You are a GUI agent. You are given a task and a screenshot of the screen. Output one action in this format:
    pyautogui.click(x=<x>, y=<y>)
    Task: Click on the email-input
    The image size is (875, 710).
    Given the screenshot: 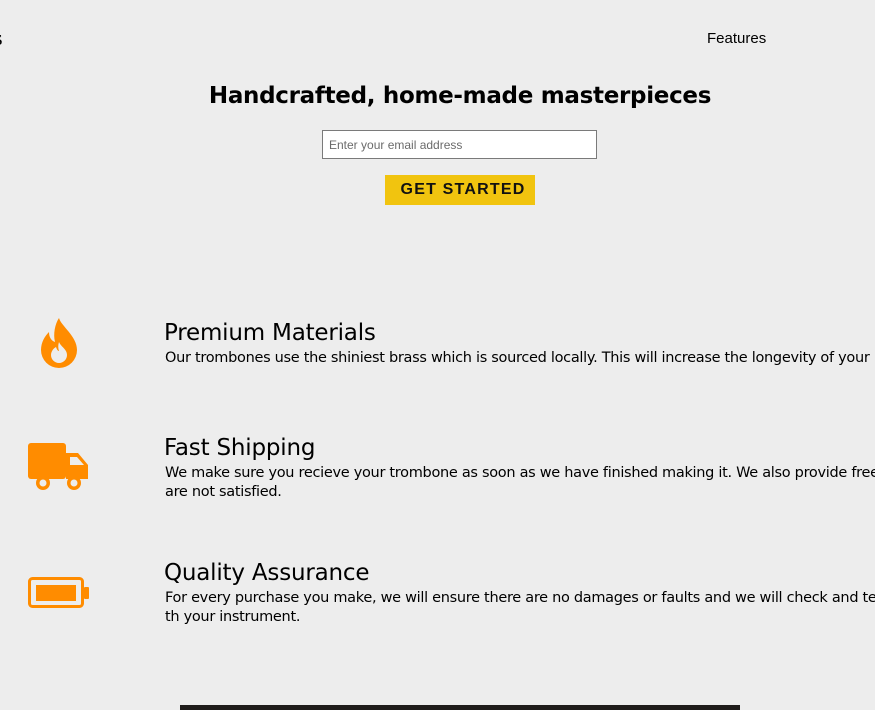 What is the action you would take?
    pyautogui.click(x=459, y=144)
    